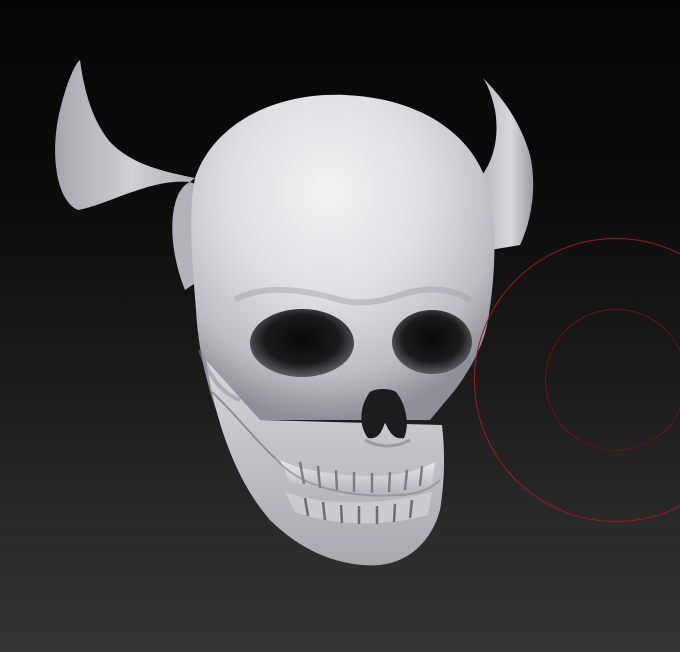  Describe the element at coordinates (432, 342) in the screenshot. I see `right-eye-socket` at that location.